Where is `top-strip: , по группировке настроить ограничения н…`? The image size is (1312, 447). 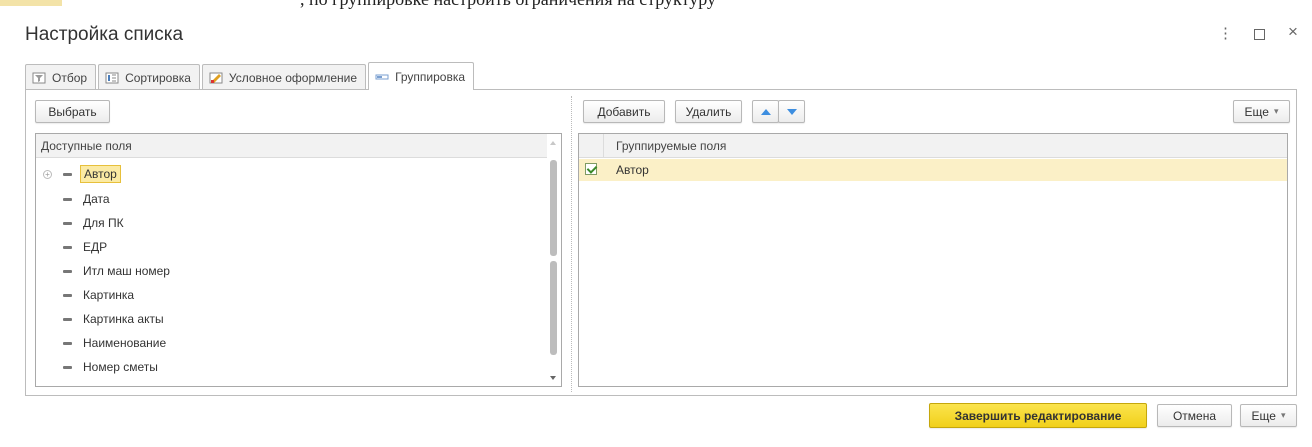
top-strip: , по группировке настроить ограничения н… is located at coordinates (656, 5).